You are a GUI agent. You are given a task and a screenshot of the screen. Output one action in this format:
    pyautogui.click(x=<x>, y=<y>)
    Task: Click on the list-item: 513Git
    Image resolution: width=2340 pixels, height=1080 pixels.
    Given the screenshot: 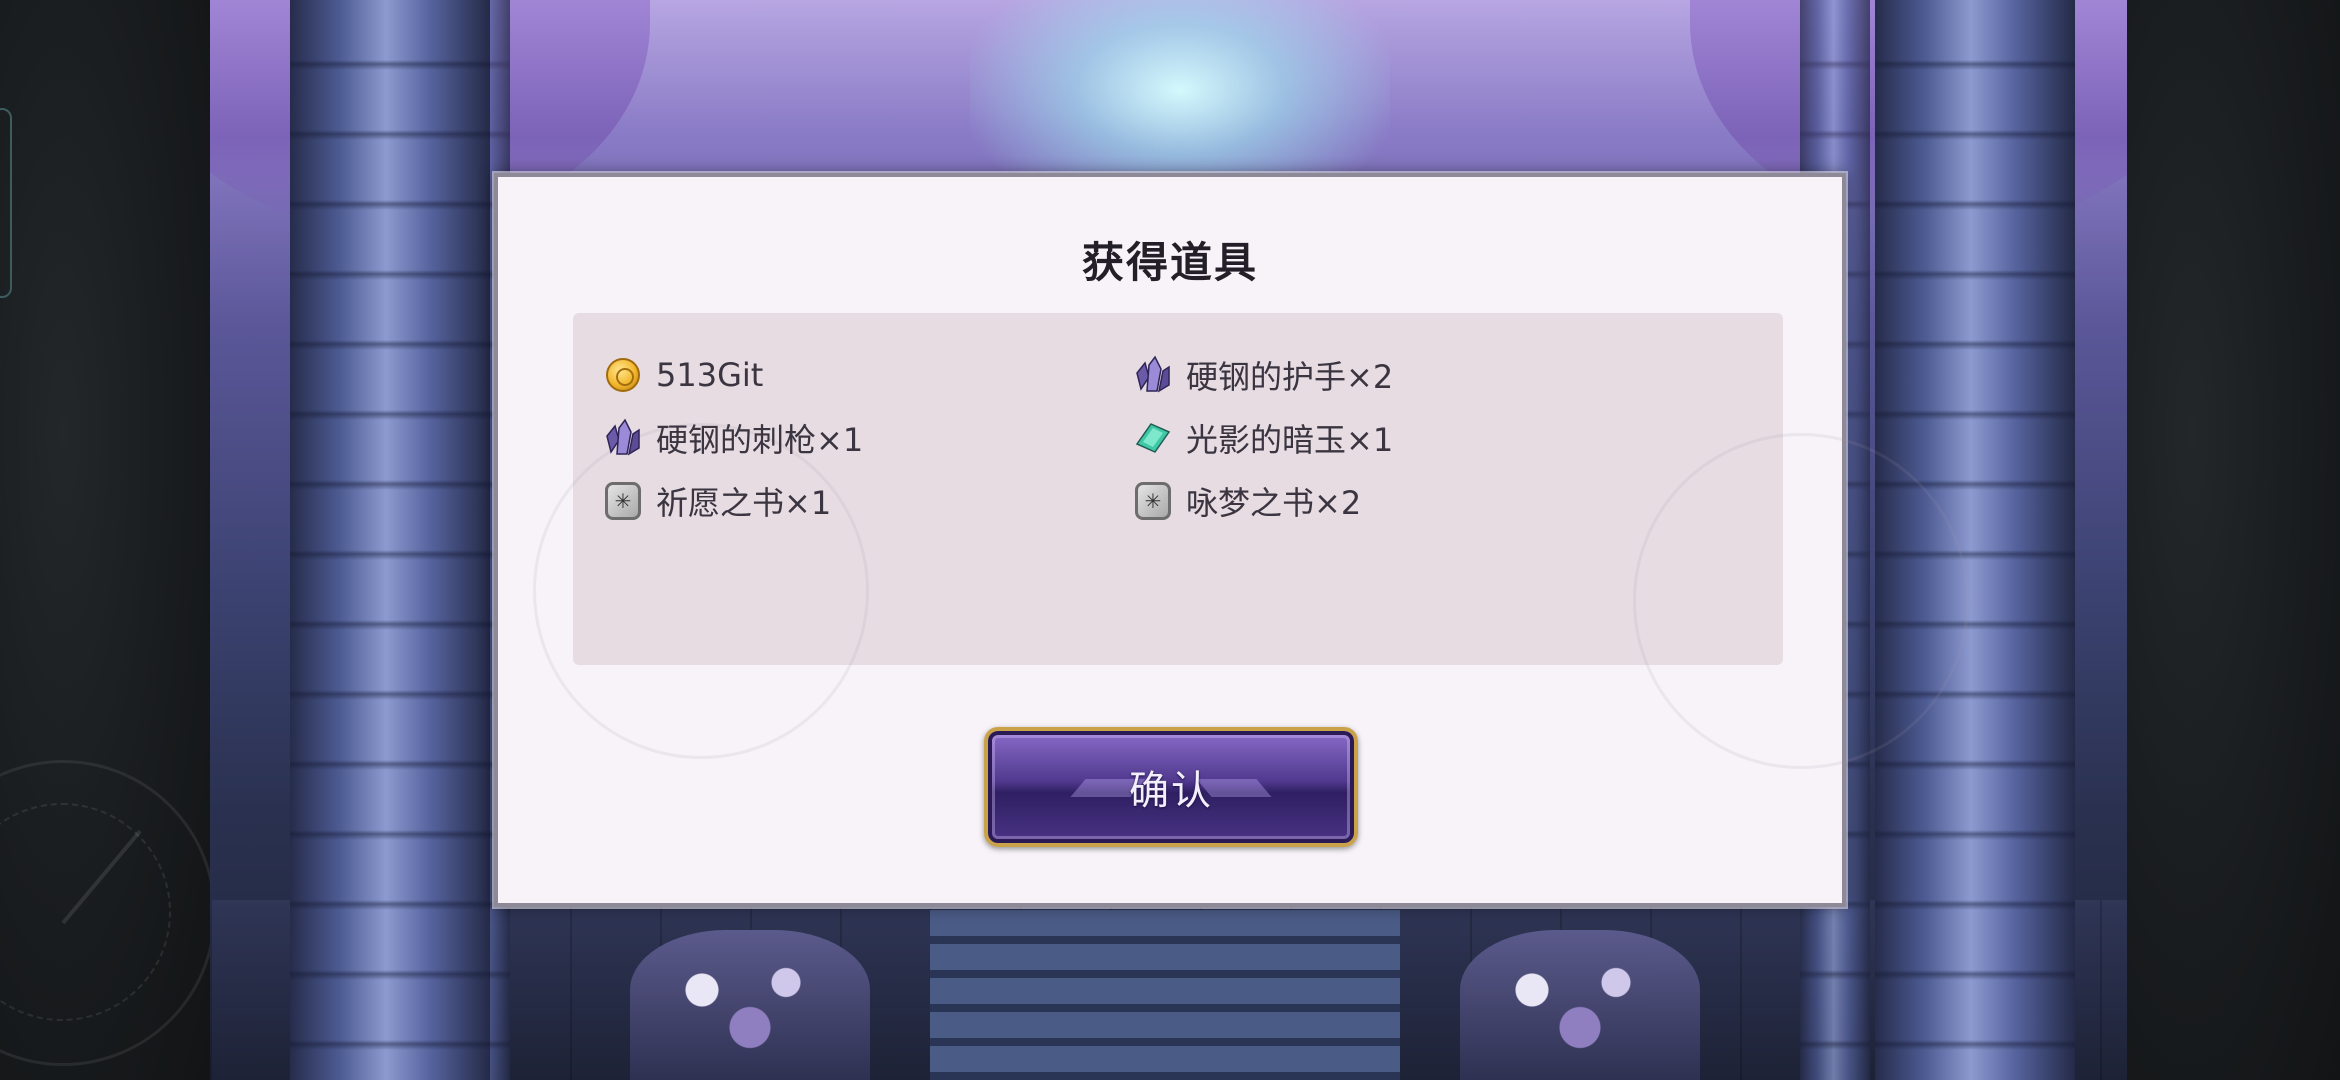 What is the action you would take?
    pyautogui.click(x=683, y=375)
    